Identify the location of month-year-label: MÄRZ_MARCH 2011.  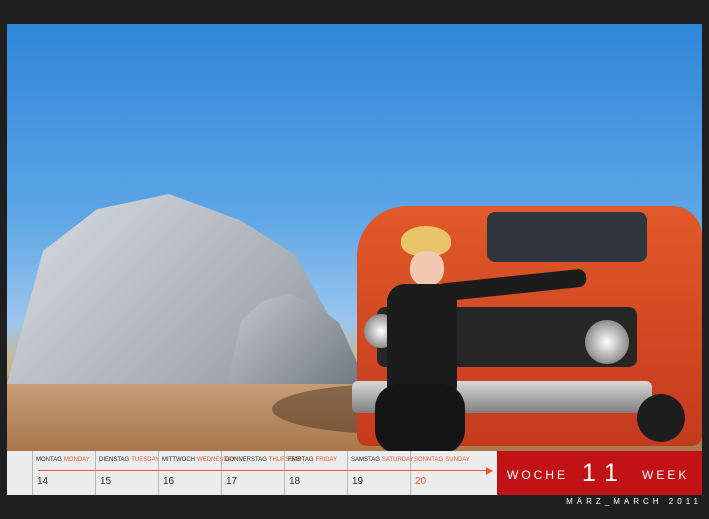
(634, 501).